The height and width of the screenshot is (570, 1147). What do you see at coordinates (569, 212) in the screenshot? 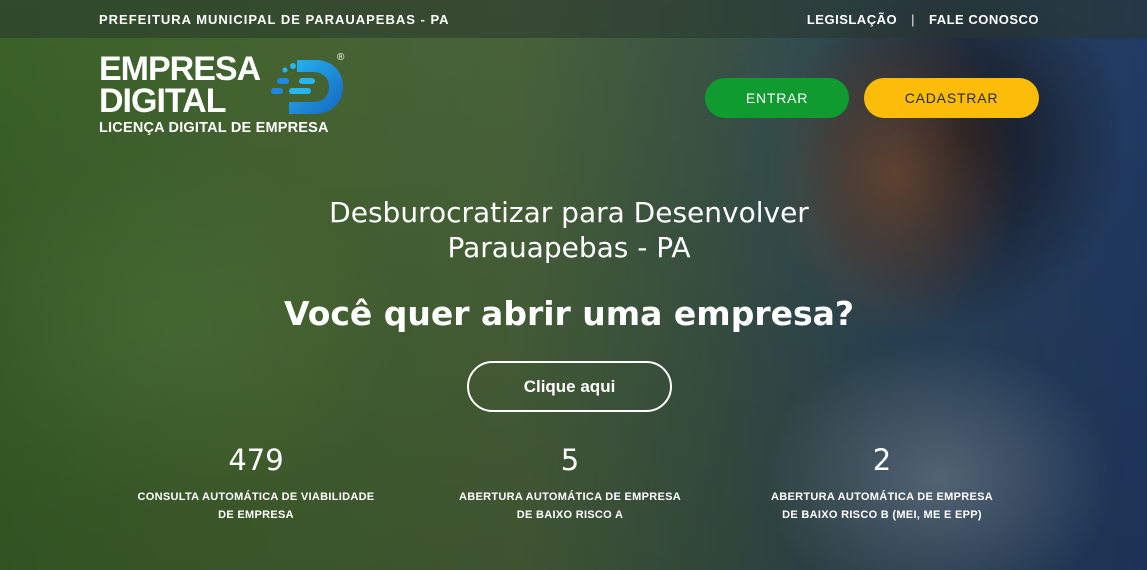
I see `tagline-line-1: Desburocratizar para Desenvolver` at bounding box center [569, 212].